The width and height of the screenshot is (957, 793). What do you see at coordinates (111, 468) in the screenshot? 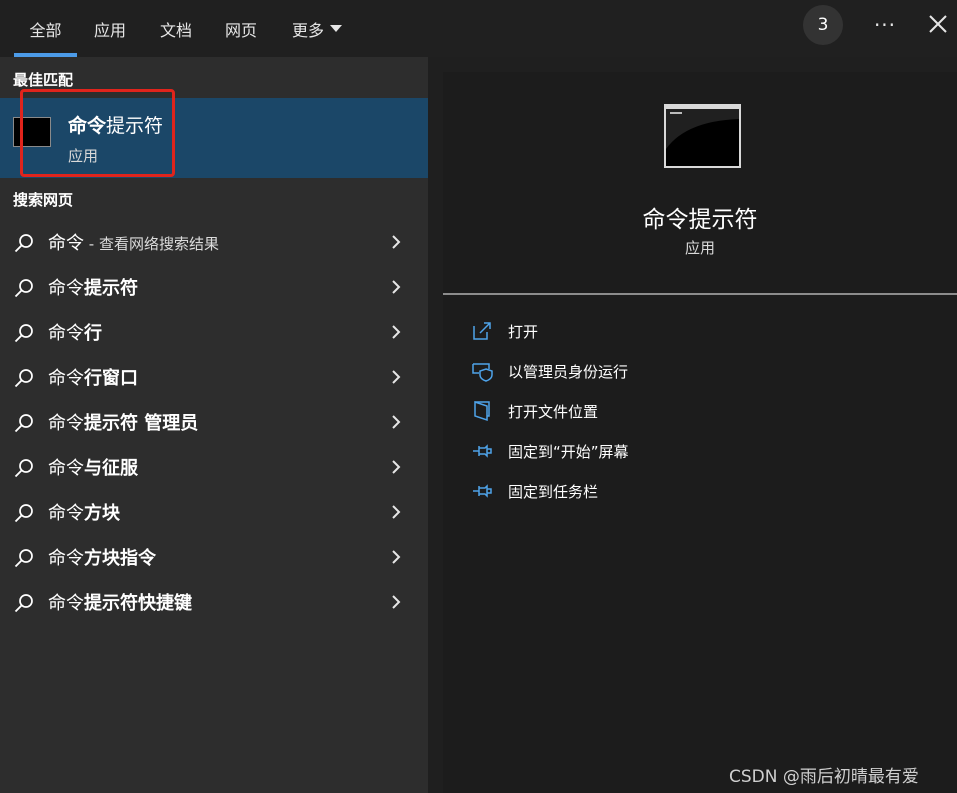
I see `web-result-bold: 与征服` at bounding box center [111, 468].